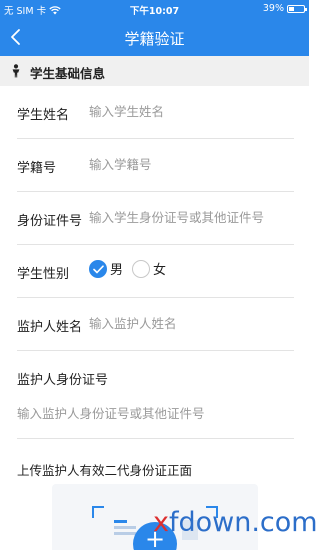 This screenshot has width=320, height=550. I want to click on section-header: 学生基础信息, so click(154, 71).